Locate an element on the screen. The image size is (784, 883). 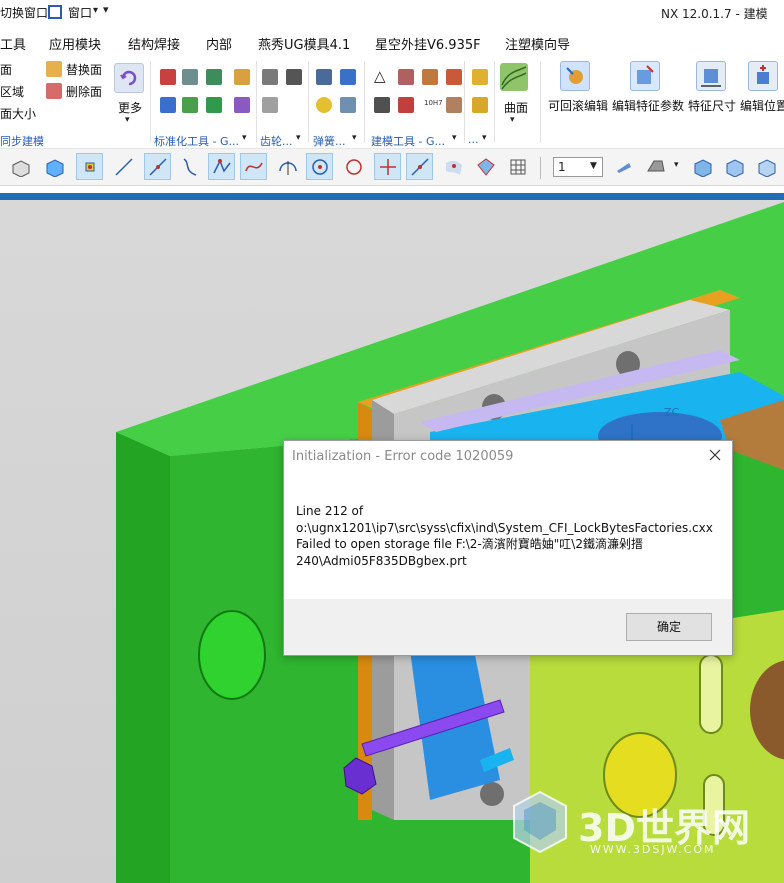
shaded-cube-icon is located at coordinates (733, 166).